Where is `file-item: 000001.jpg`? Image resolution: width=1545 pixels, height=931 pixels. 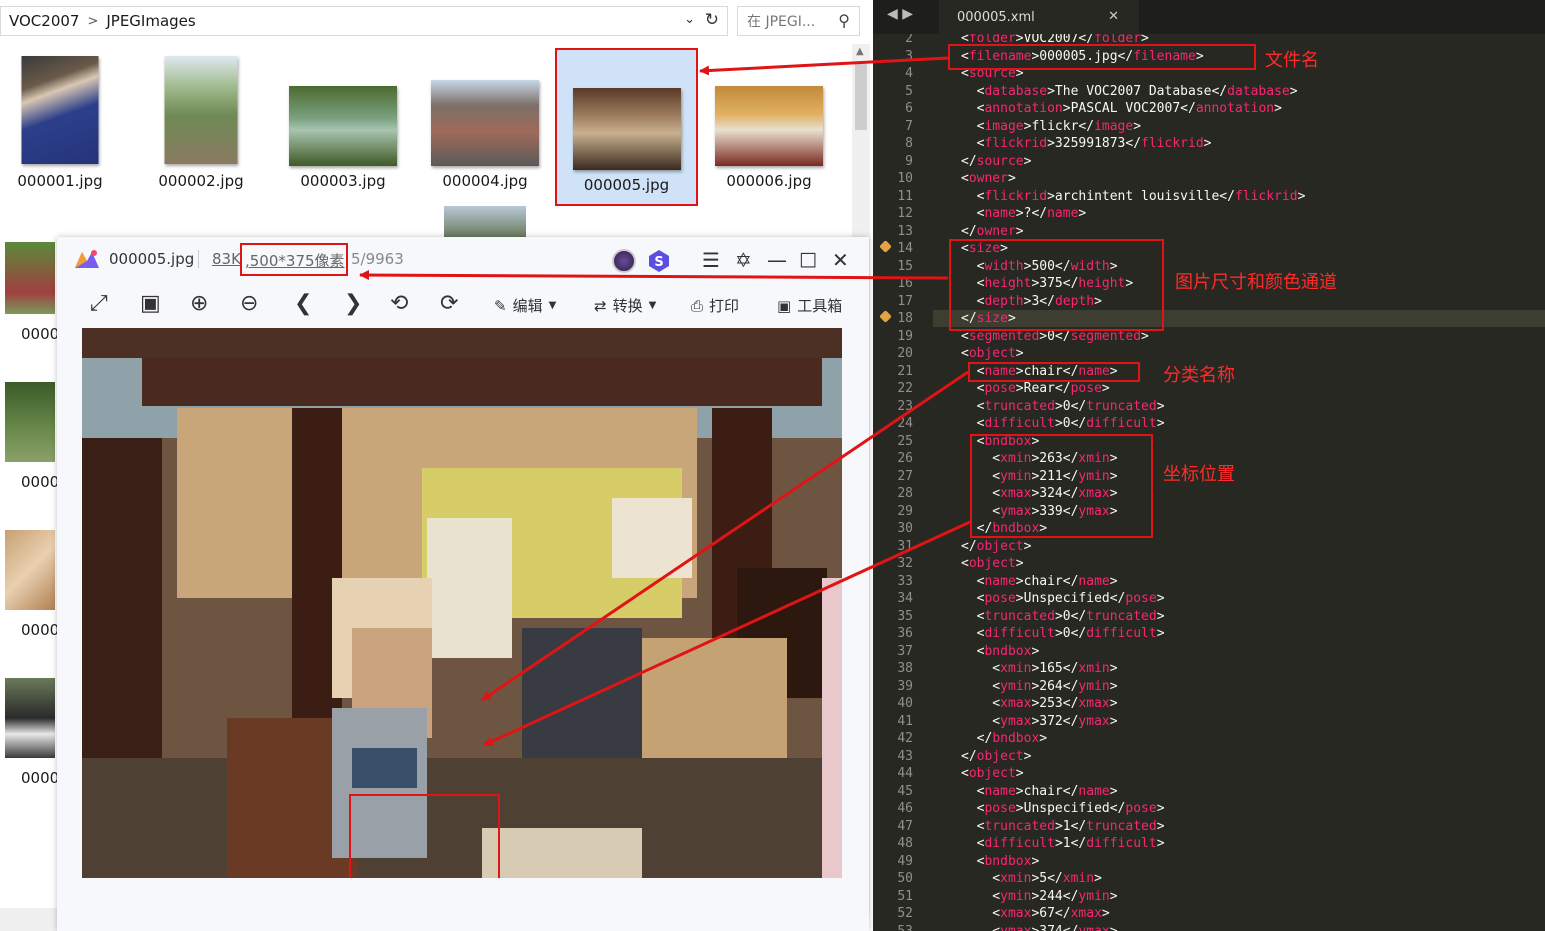
file-item: 000001.jpg is located at coordinates (65, 120).